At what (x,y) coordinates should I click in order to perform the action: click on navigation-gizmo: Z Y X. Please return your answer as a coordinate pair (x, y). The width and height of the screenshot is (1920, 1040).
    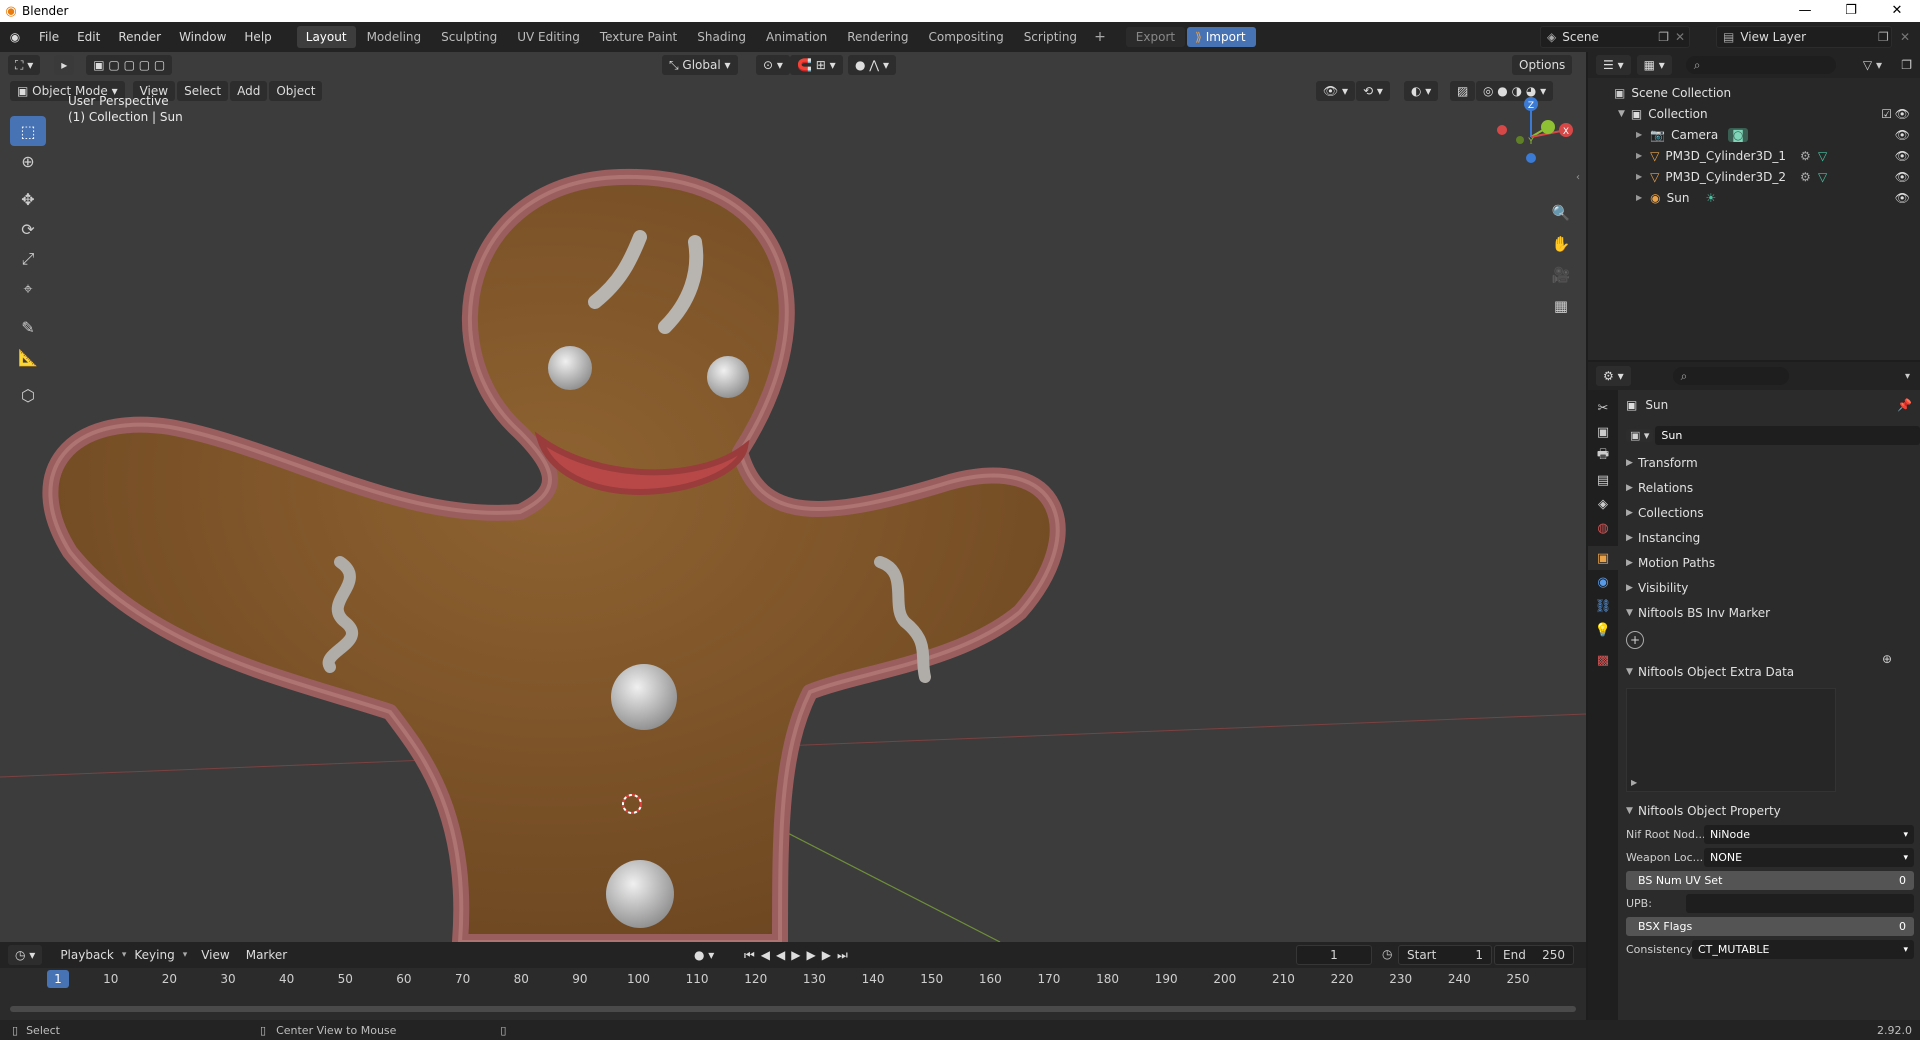
    Looking at the image, I should click on (1531, 137).